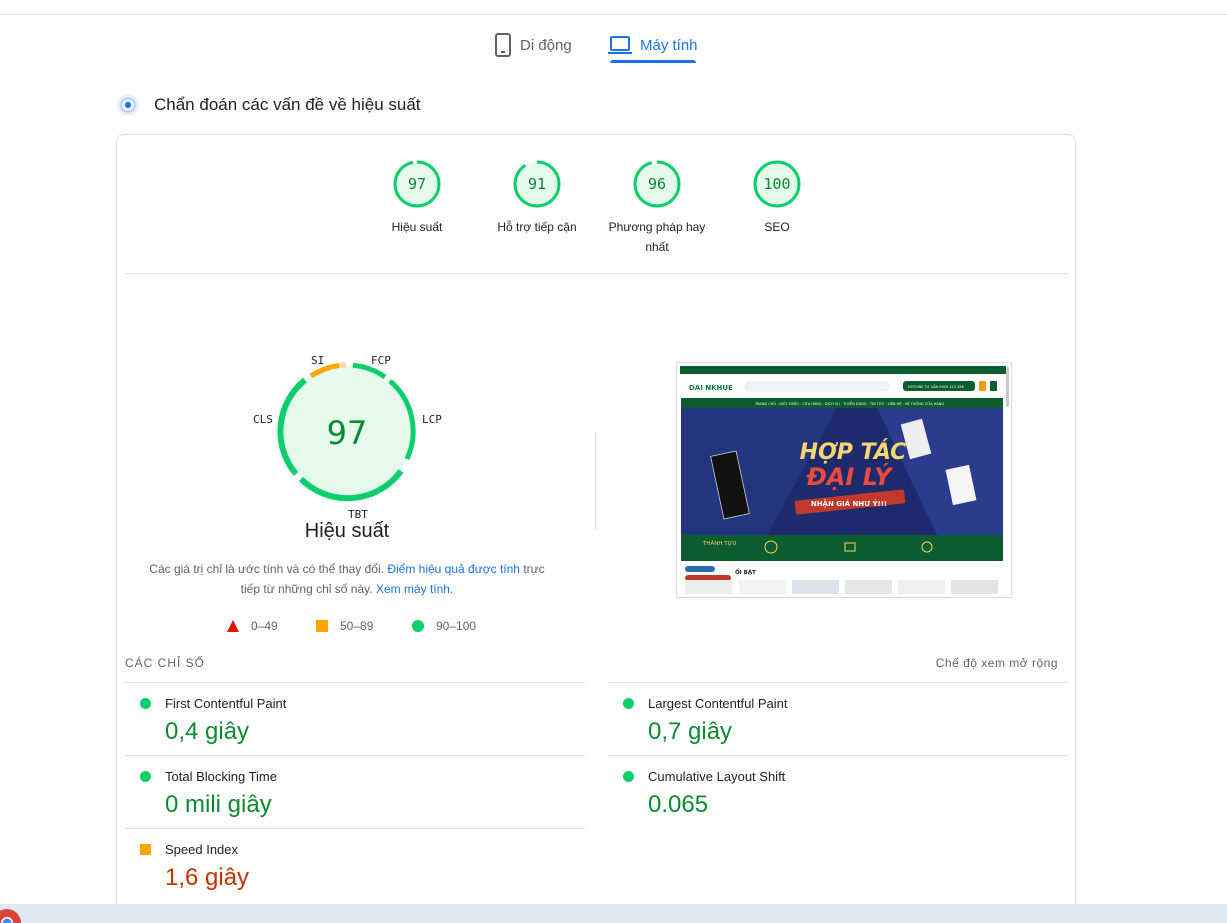 The height and width of the screenshot is (923, 1227). What do you see at coordinates (595, 481) in the screenshot?
I see `vertical-separator` at bounding box center [595, 481].